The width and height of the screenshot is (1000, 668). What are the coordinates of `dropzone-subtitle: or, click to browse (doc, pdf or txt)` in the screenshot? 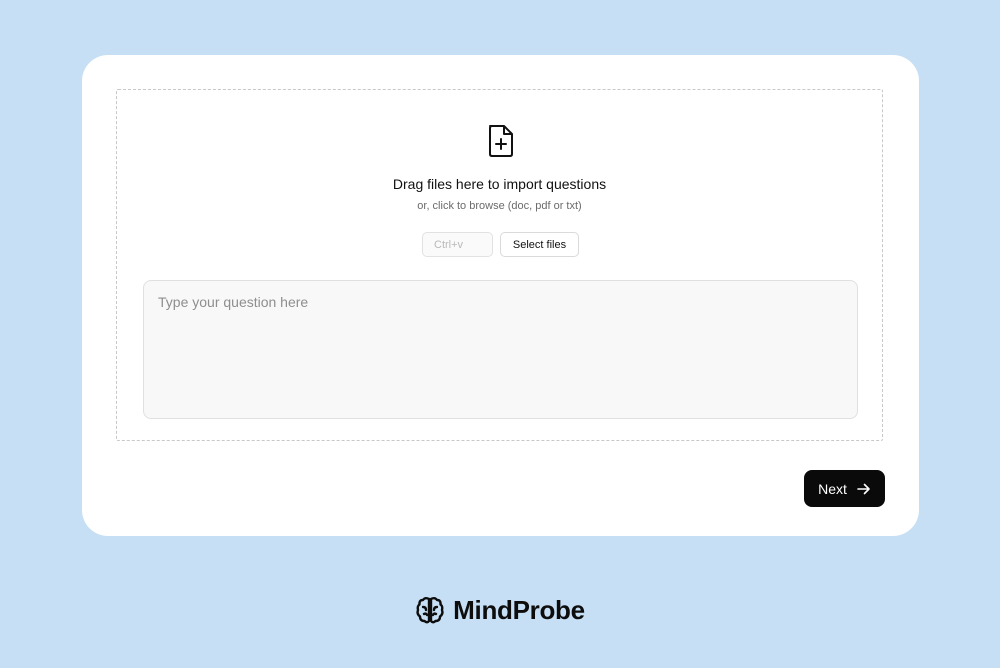 It's located at (499, 206).